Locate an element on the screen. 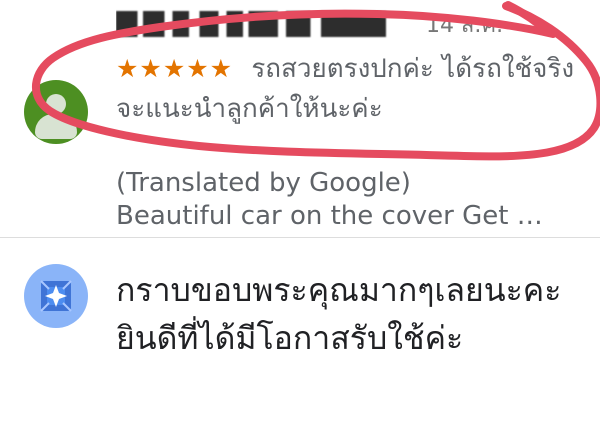 This screenshot has width=600, height=440. business-logo-icon is located at coordinates (56, 296).